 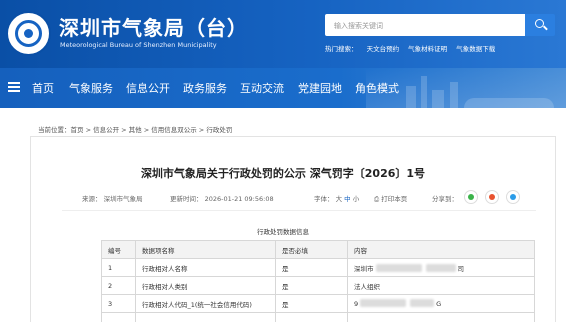 I want to click on article-updated: 更新时间： 2026-01-21 09:56:08, so click(x=222, y=199).